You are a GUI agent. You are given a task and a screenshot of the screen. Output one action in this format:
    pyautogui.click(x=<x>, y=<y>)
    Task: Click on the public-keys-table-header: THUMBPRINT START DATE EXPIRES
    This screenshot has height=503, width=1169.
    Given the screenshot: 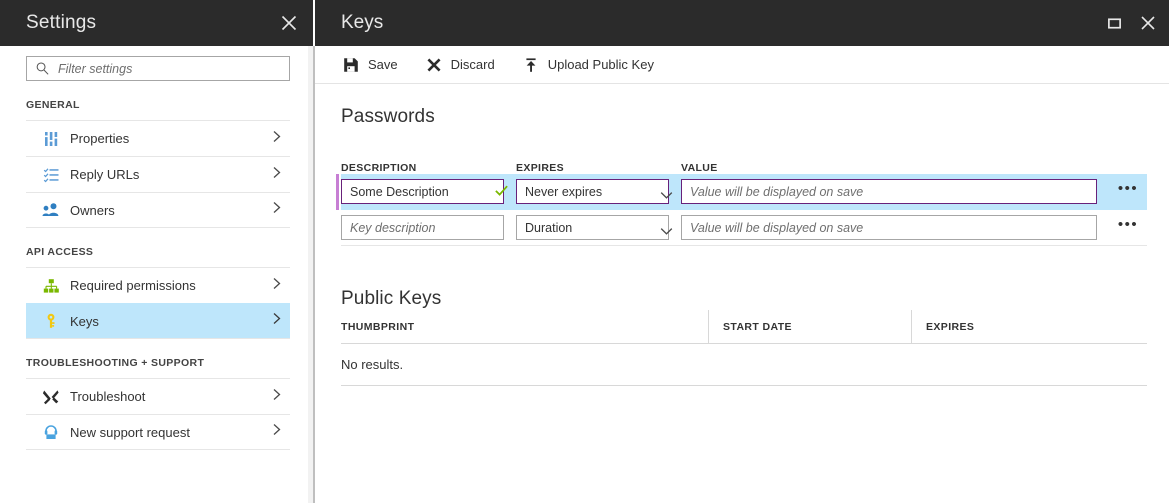 What is the action you would take?
    pyautogui.click(x=744, y=326)
    